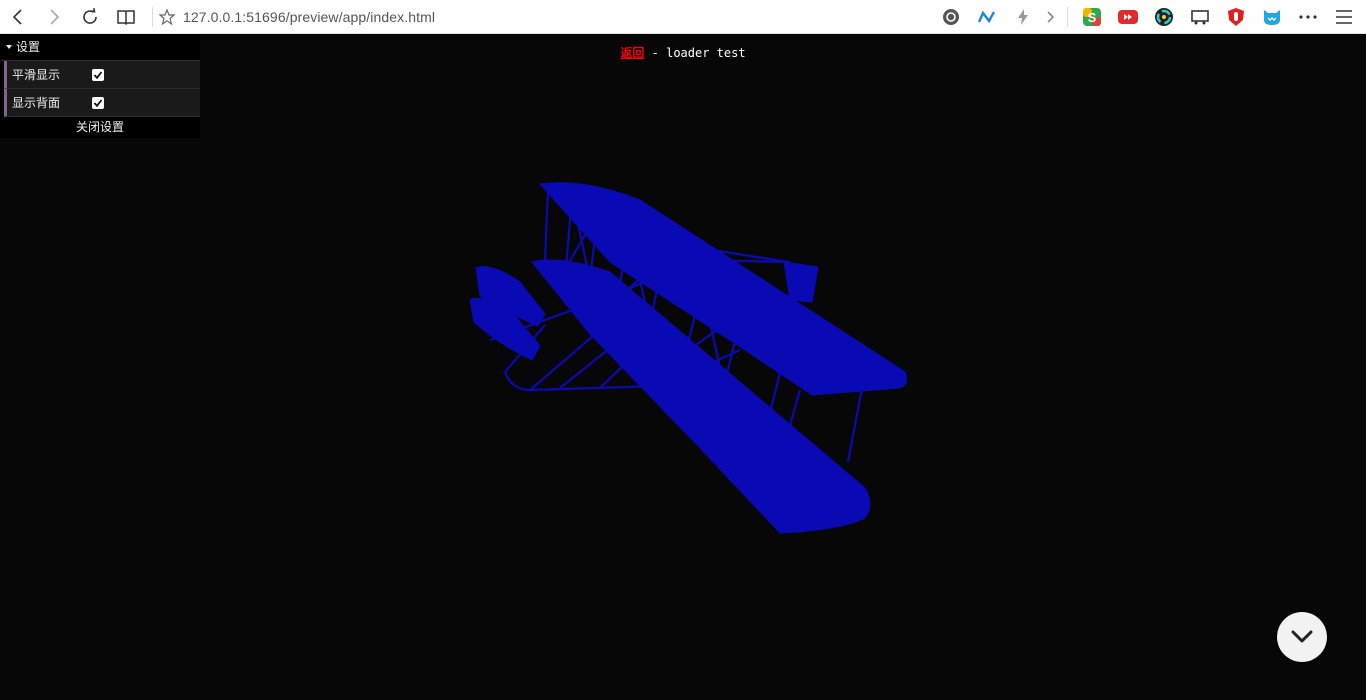  I want to click on s-logo-extension-icon: S, so click(1092, 17).